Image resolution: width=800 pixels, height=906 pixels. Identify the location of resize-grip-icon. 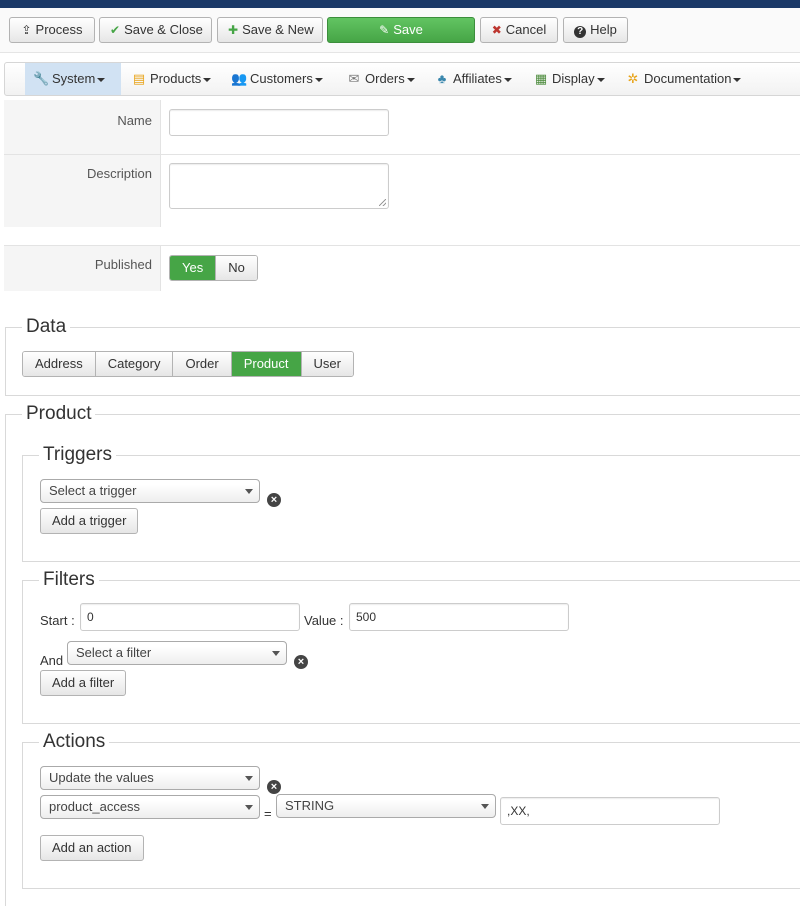
(382, 202).